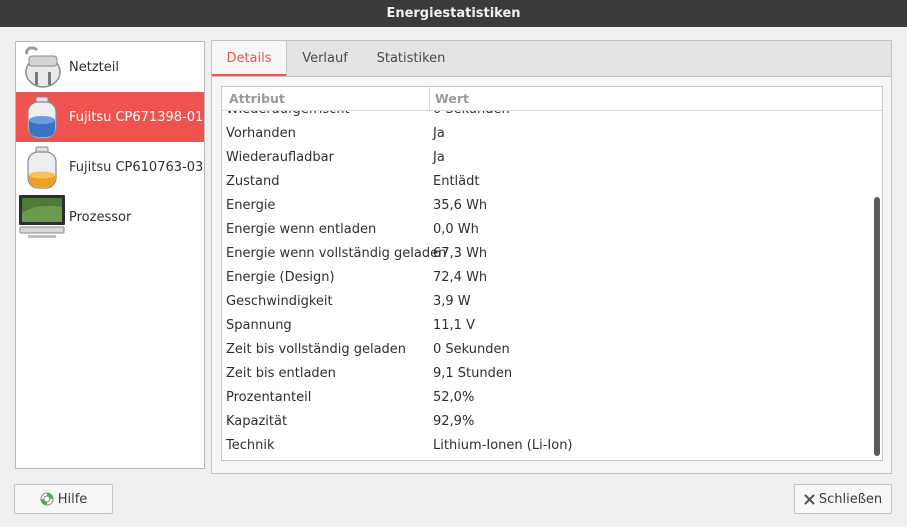  Describe the element at coordinates (257, 98) in the screenshot. I see `column-header-attribut: Attribut` at that location.